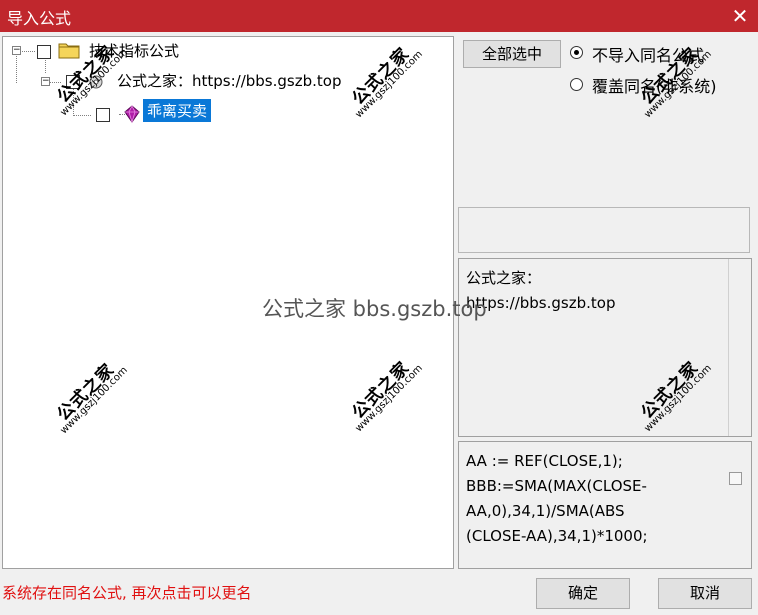  What do you see at coordinates (604, 230) in the screenshot?
I see `empty-field` at bounding box center [604, 230].